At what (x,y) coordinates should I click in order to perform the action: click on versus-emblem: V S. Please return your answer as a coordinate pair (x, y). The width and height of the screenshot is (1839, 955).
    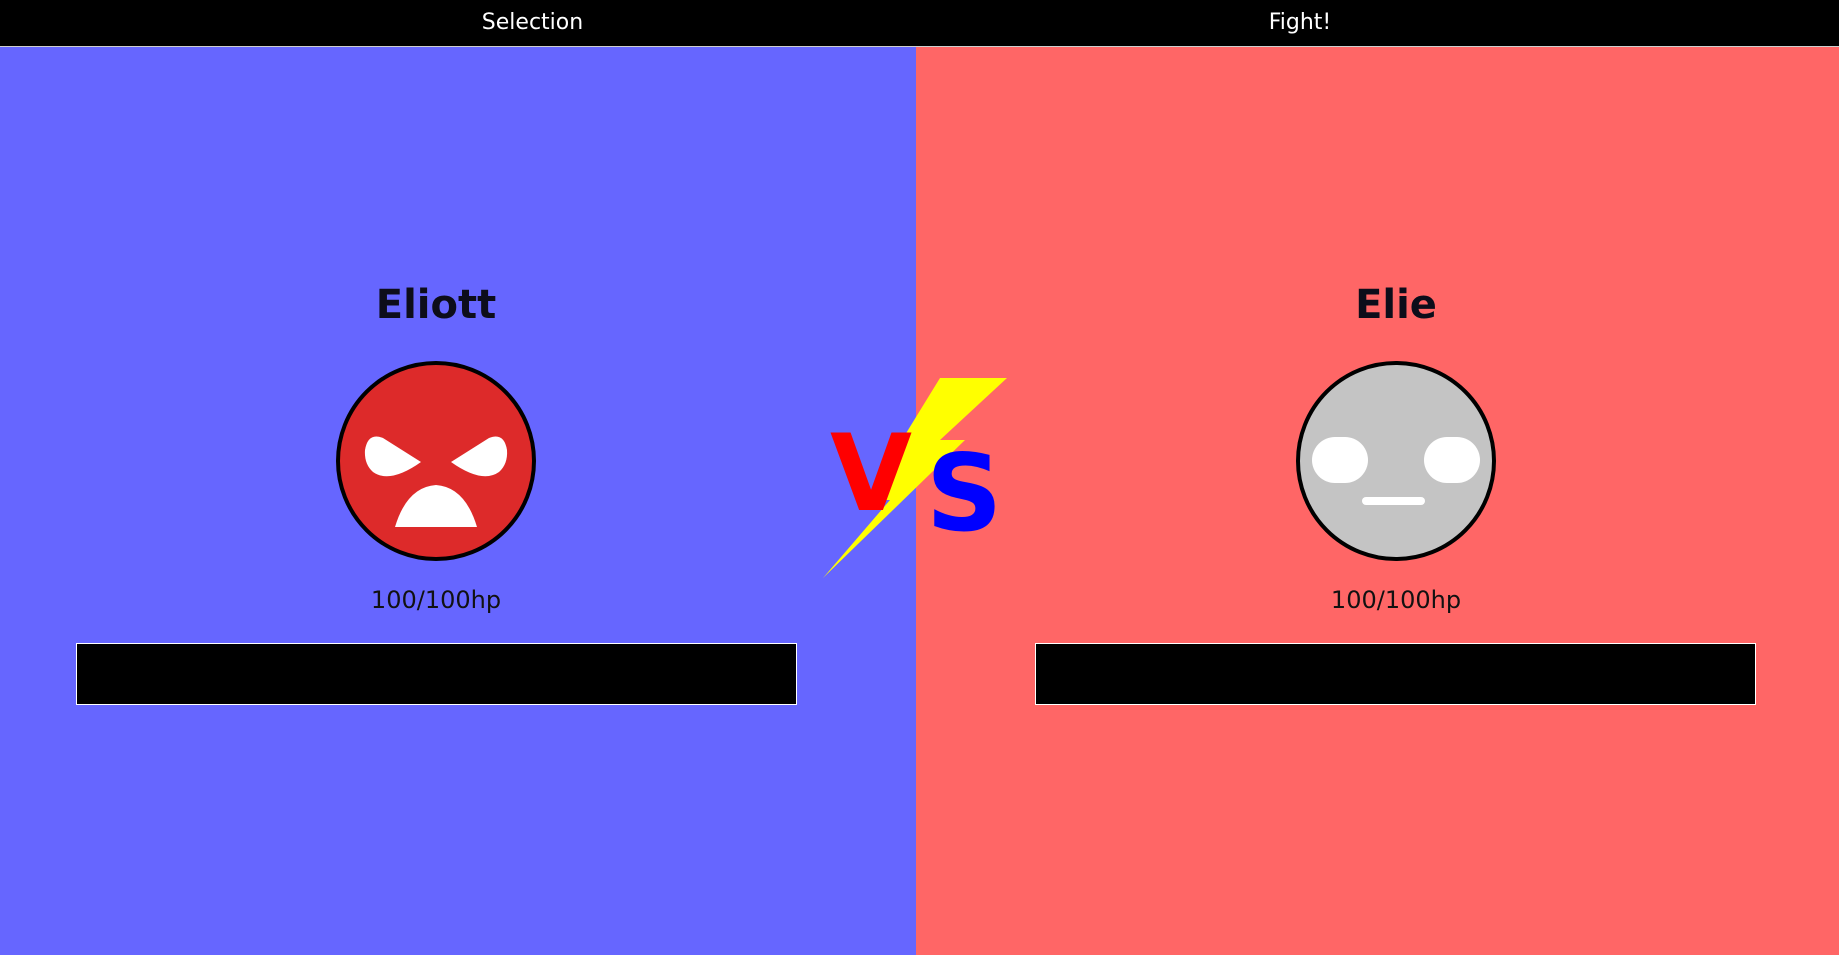
    Looking at the image, I should click on (915, 478).